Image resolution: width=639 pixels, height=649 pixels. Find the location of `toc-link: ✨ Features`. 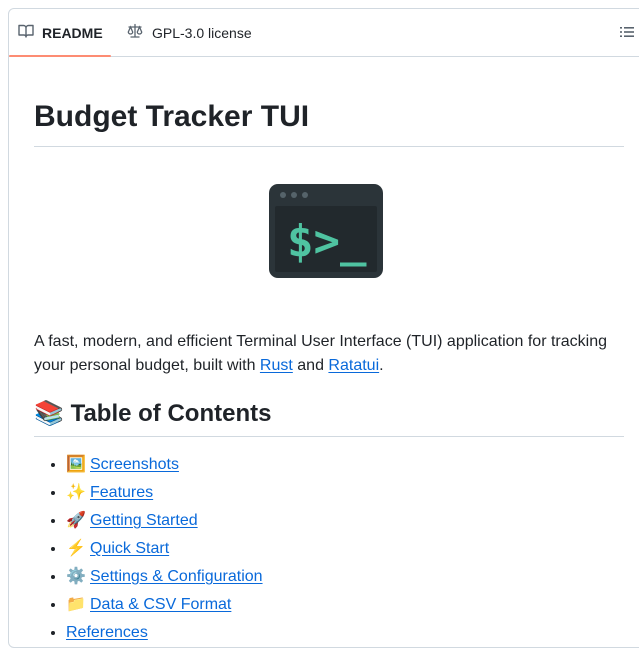

toc-link: ✨ Features is located at coordinates (109, 492).